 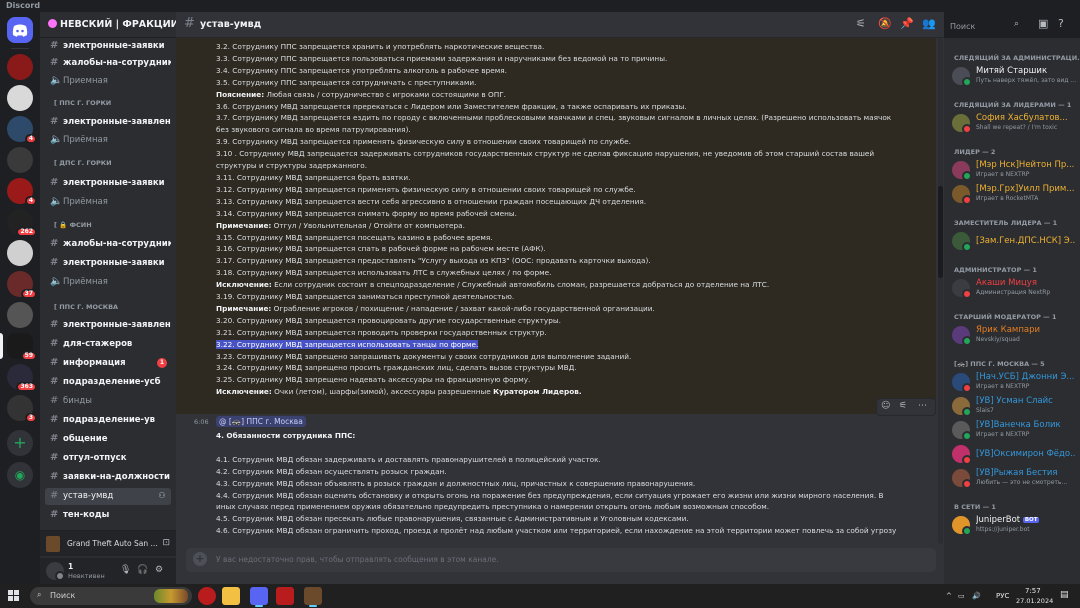 I want to click on member-item: [УВ]Ванечка Болик Играет в NEXTRP, so click(x=1015, y=430).